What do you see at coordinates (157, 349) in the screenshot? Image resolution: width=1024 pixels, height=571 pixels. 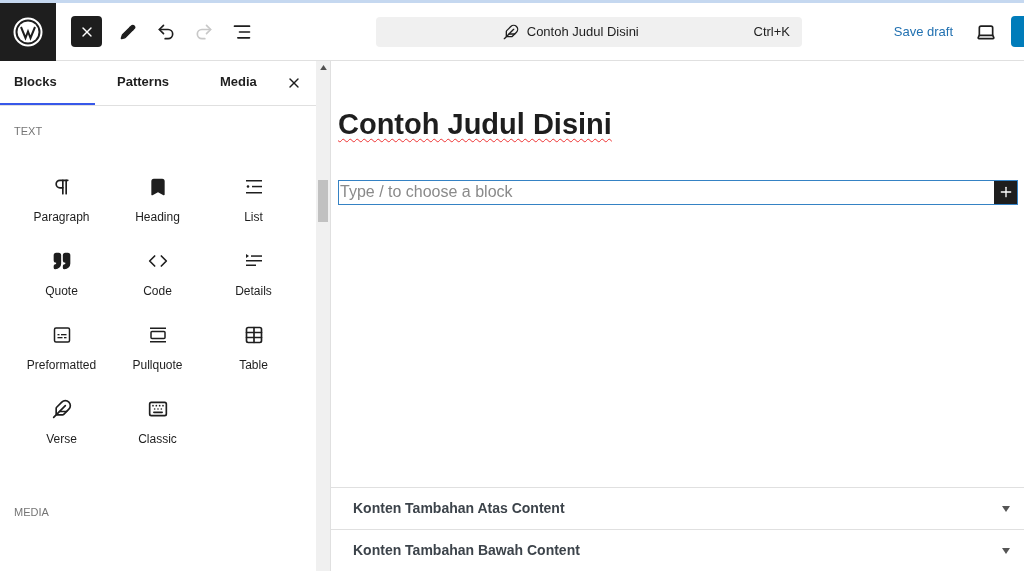 I see `block-item: Pullquote` at bounding box center [157, 349].